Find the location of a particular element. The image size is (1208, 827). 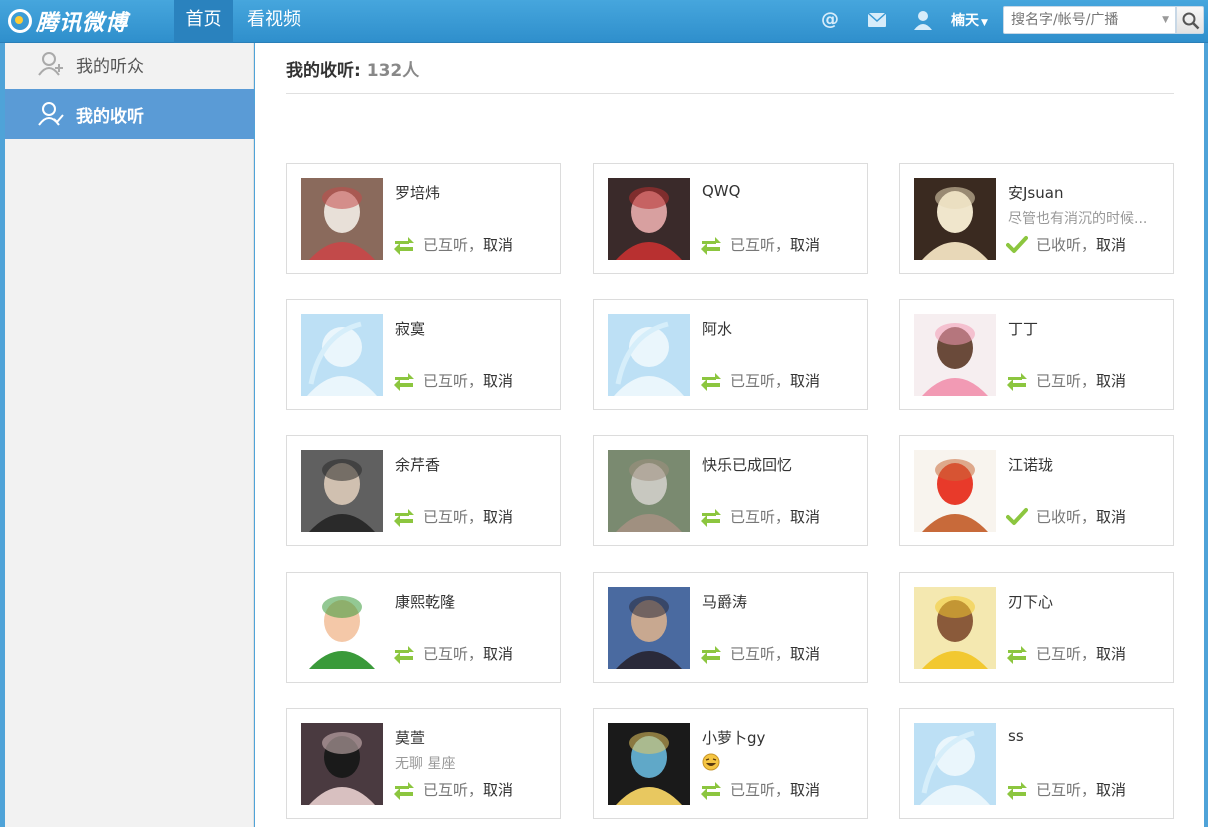

user-name-link: 莫萱 is located at coordinates (410, 737).